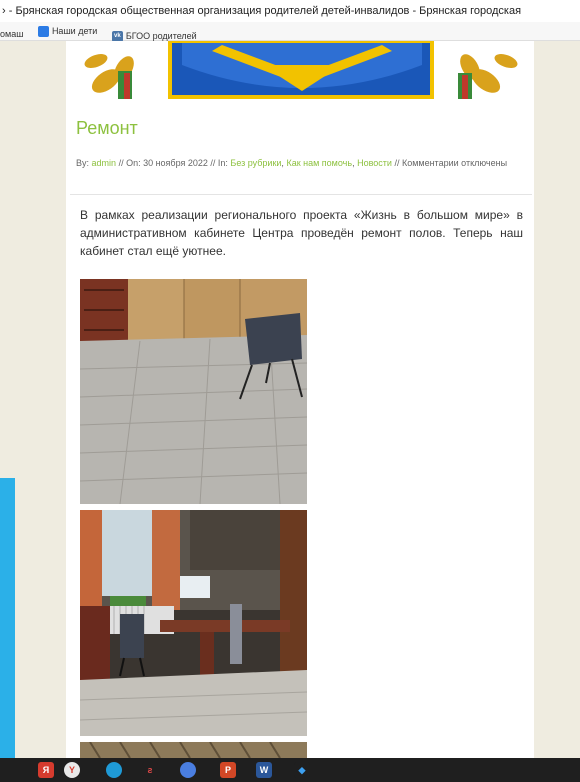 This screenshot has height=782, width=580. Describe the element at coordinates (83, 163) in the screenshot. I see `meta-by-label: By:` at that location.